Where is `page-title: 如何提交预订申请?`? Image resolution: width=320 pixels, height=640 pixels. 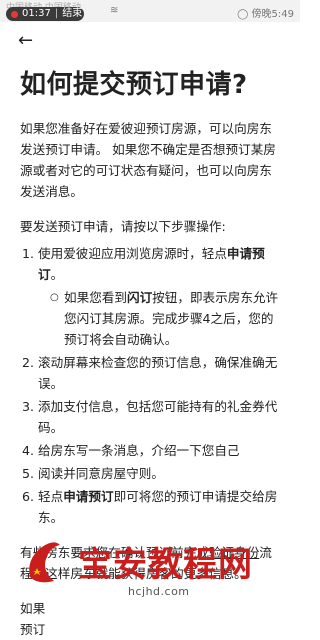
page-title: 如何提交预订申请? is located at coordinates (151, 85).